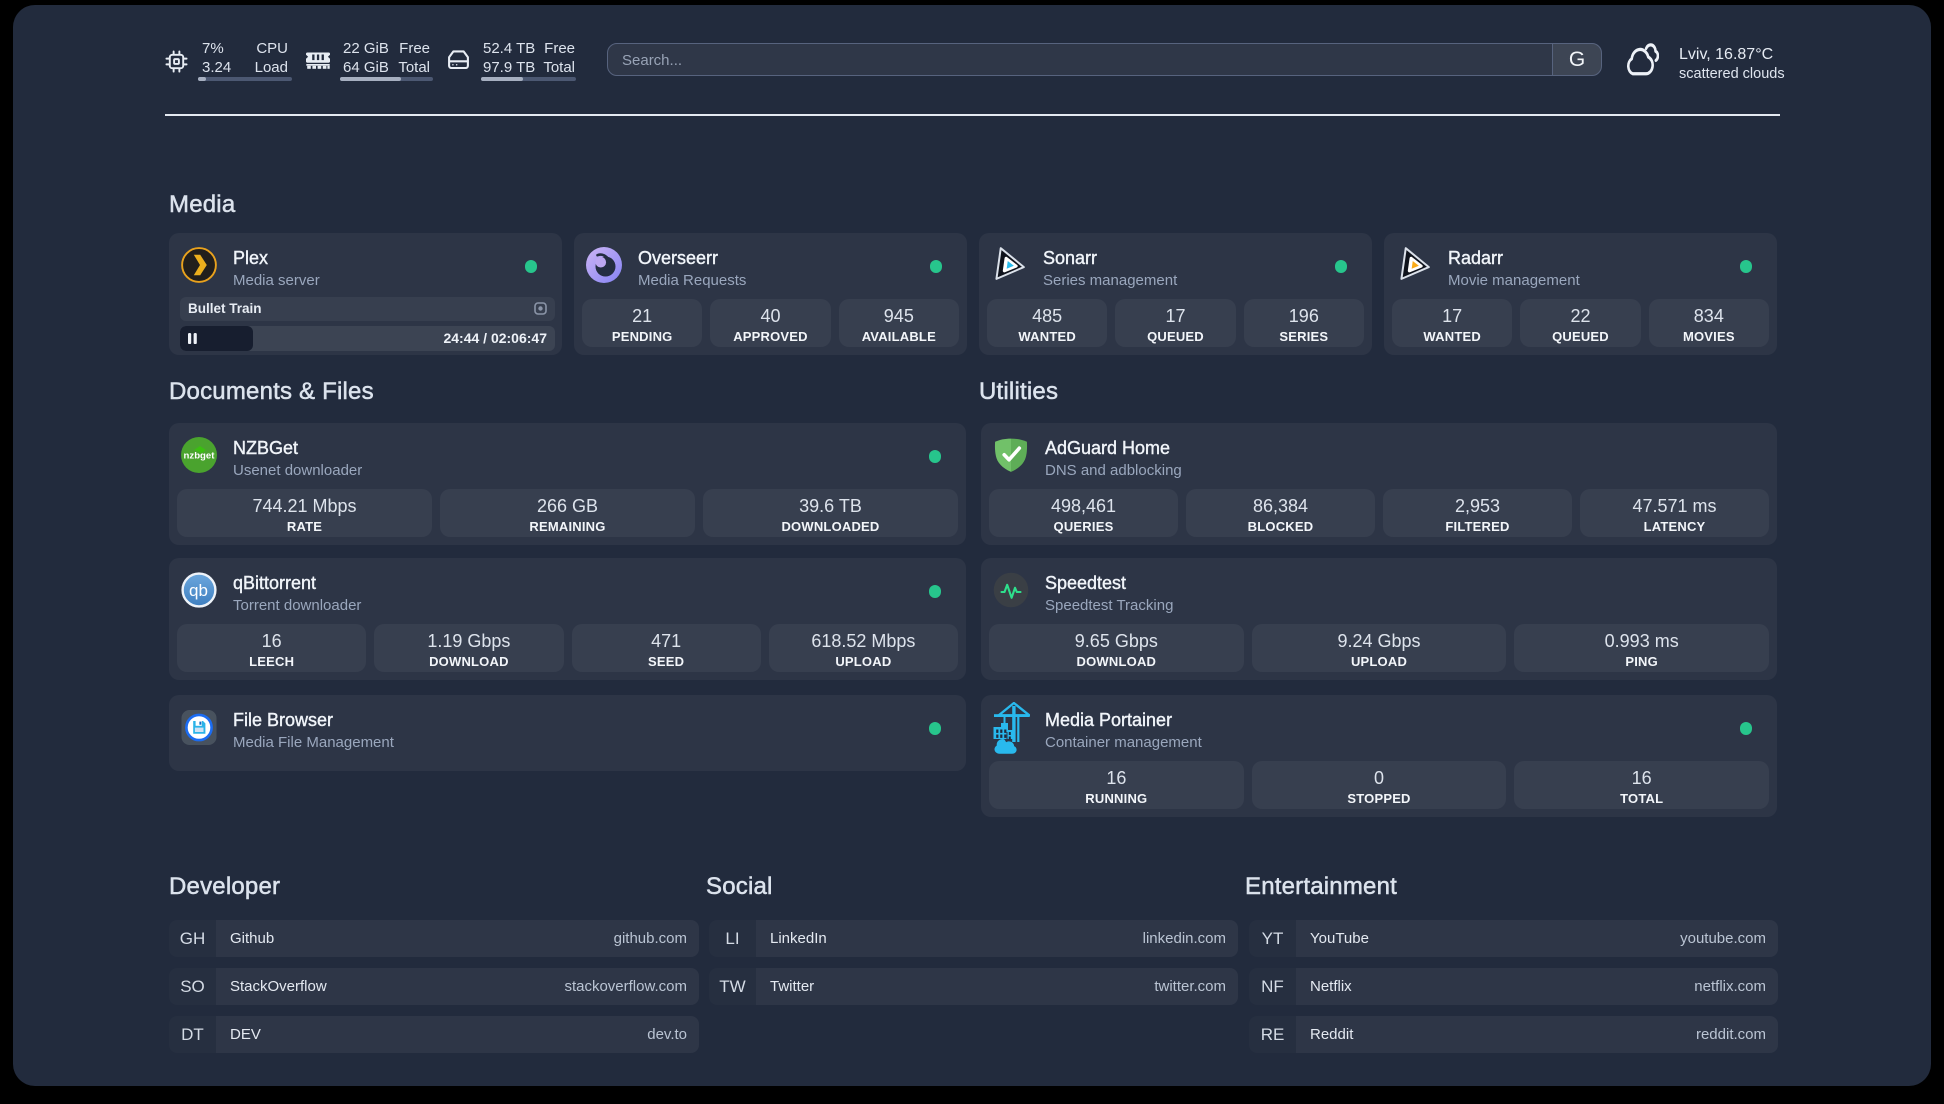 The width and height of the screenshot is (1944, 1104). What do you see at coordinates (200, 456) in the screenshot?
I see `svg-text: nzbget` at bounding box center [200, 456].